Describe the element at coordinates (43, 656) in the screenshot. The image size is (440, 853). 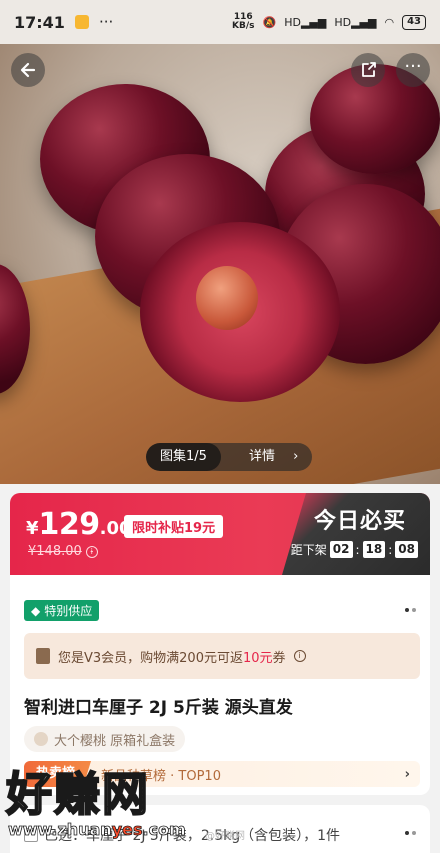
I see `coupon-icon` at that location.